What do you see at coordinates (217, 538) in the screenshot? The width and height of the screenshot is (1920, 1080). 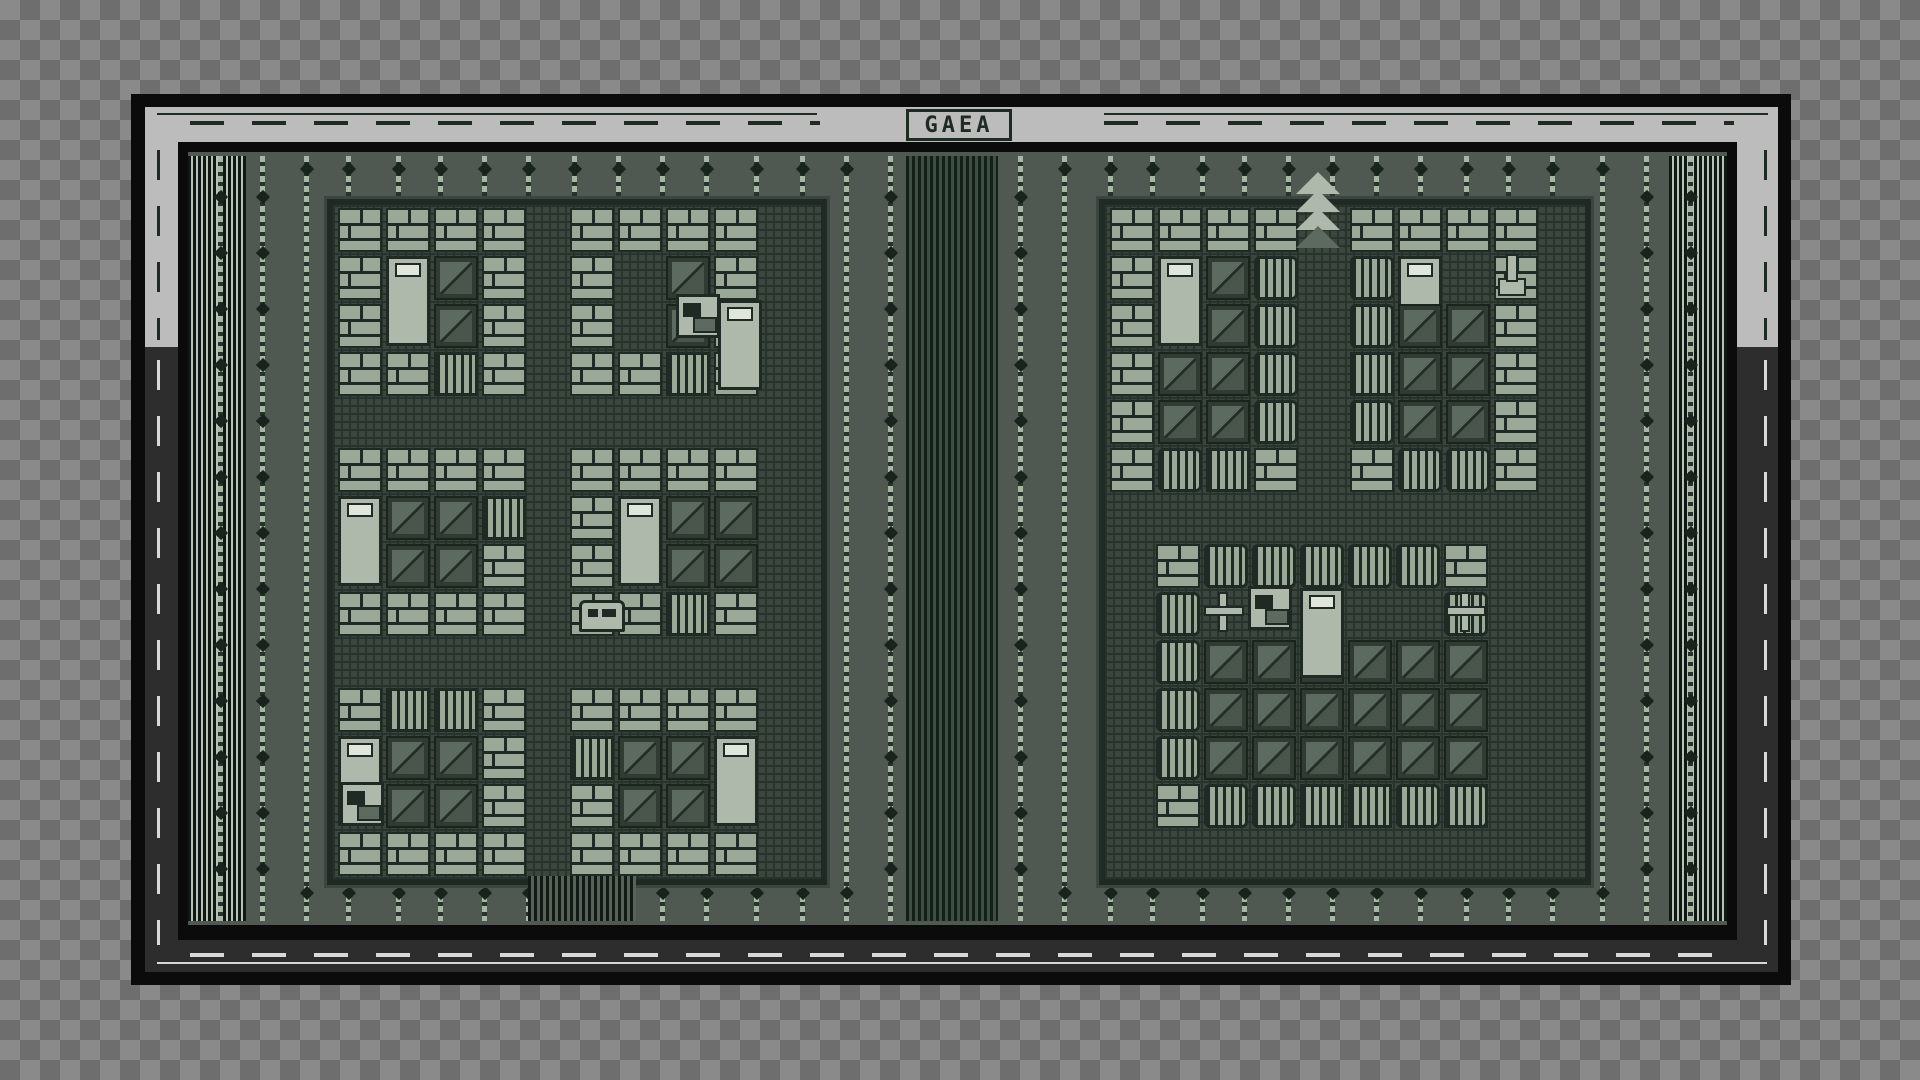 I see `left-bar-wall` at bounding box center [217, 538].